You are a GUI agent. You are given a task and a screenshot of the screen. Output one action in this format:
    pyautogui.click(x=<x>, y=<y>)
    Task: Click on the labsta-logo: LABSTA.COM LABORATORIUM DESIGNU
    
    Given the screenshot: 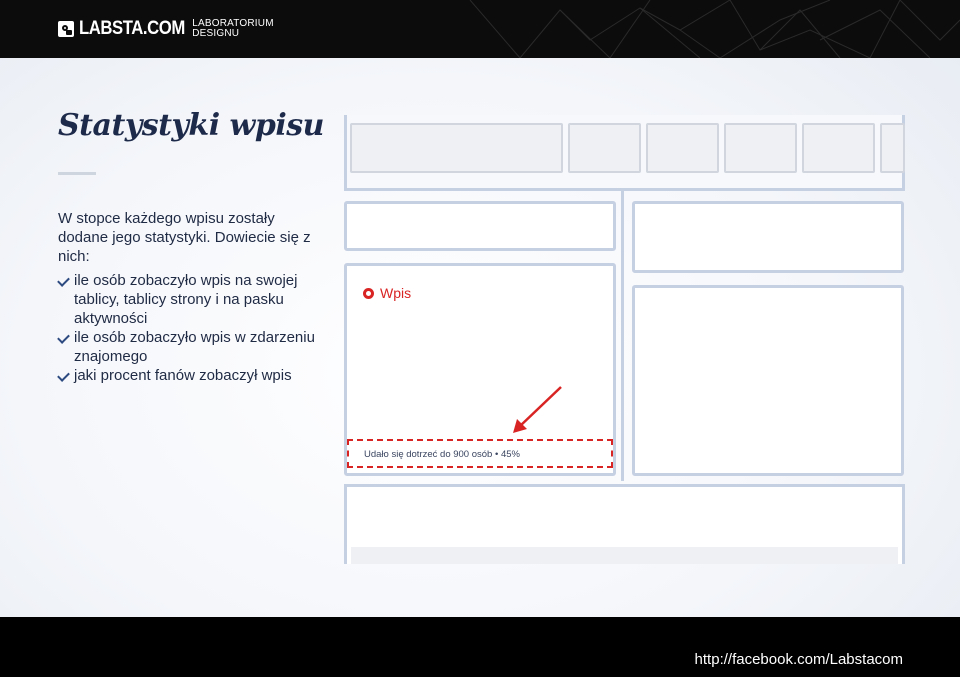 What is the action you would take?
    pyautogui.click(x=166, y=28)
    